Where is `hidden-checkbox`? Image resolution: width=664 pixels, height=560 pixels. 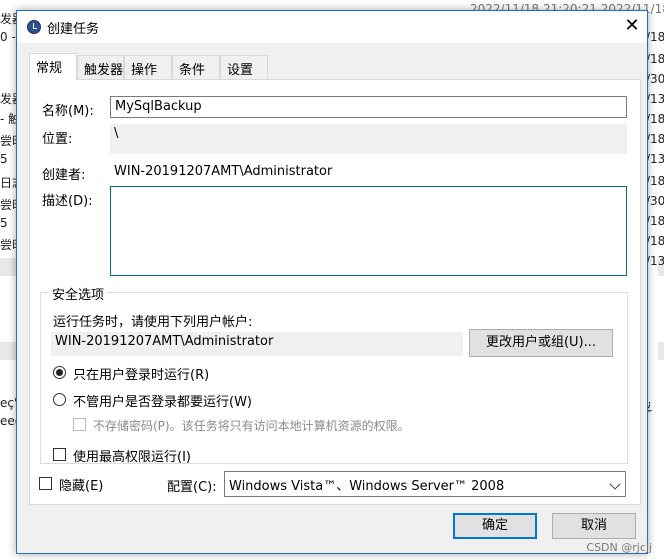 hidden-checkbox is located at coordinates (45, 483).